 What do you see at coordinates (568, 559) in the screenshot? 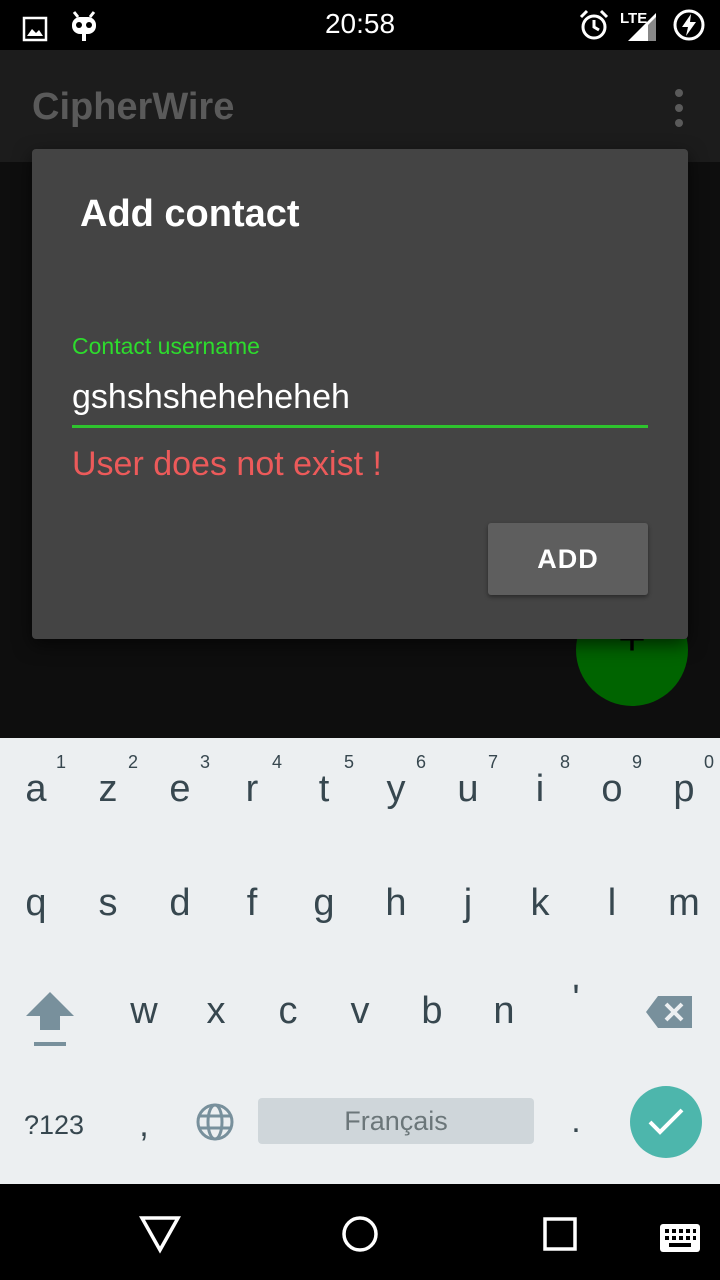
I see `add-button: ADD` at bounding box center [568, 559].